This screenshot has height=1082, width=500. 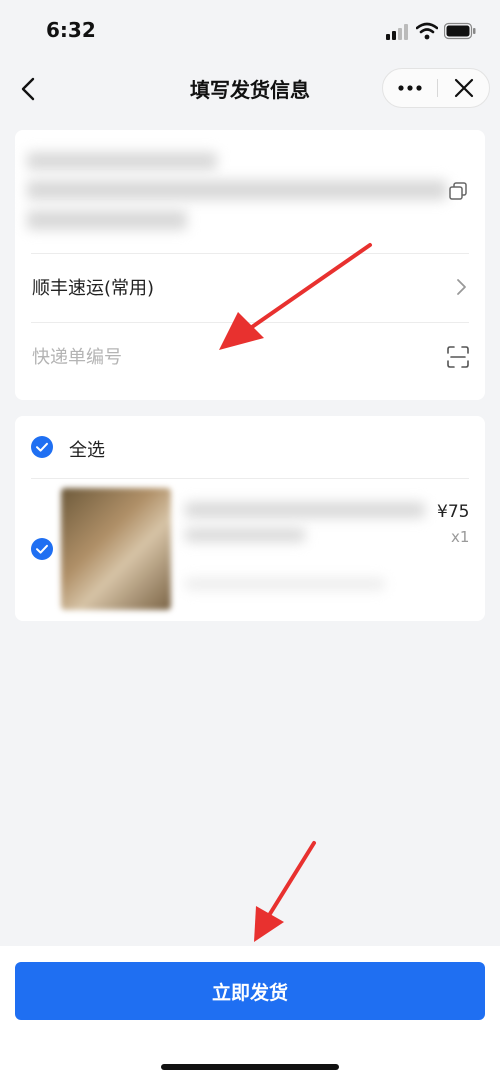 I want to click on bottom-action-bar: 立即发货, so click(x=250, y=1014).